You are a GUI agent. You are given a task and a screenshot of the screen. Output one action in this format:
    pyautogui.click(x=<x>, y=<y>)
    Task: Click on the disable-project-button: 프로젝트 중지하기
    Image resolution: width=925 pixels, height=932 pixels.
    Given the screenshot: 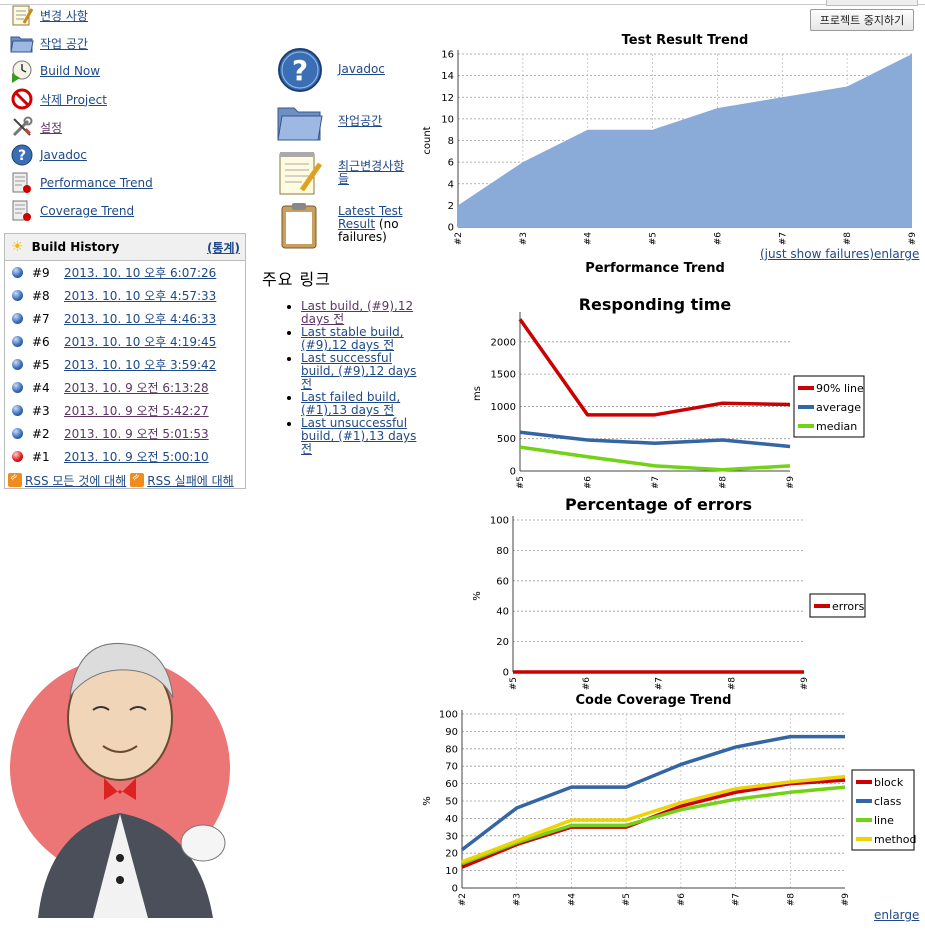 What is the action you would take?
    pyautogui.click(x=862, y=20)
    